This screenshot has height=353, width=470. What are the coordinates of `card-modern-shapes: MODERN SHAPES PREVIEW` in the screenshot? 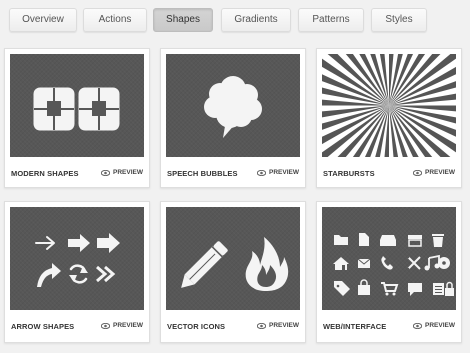 It's located at (77, 118).